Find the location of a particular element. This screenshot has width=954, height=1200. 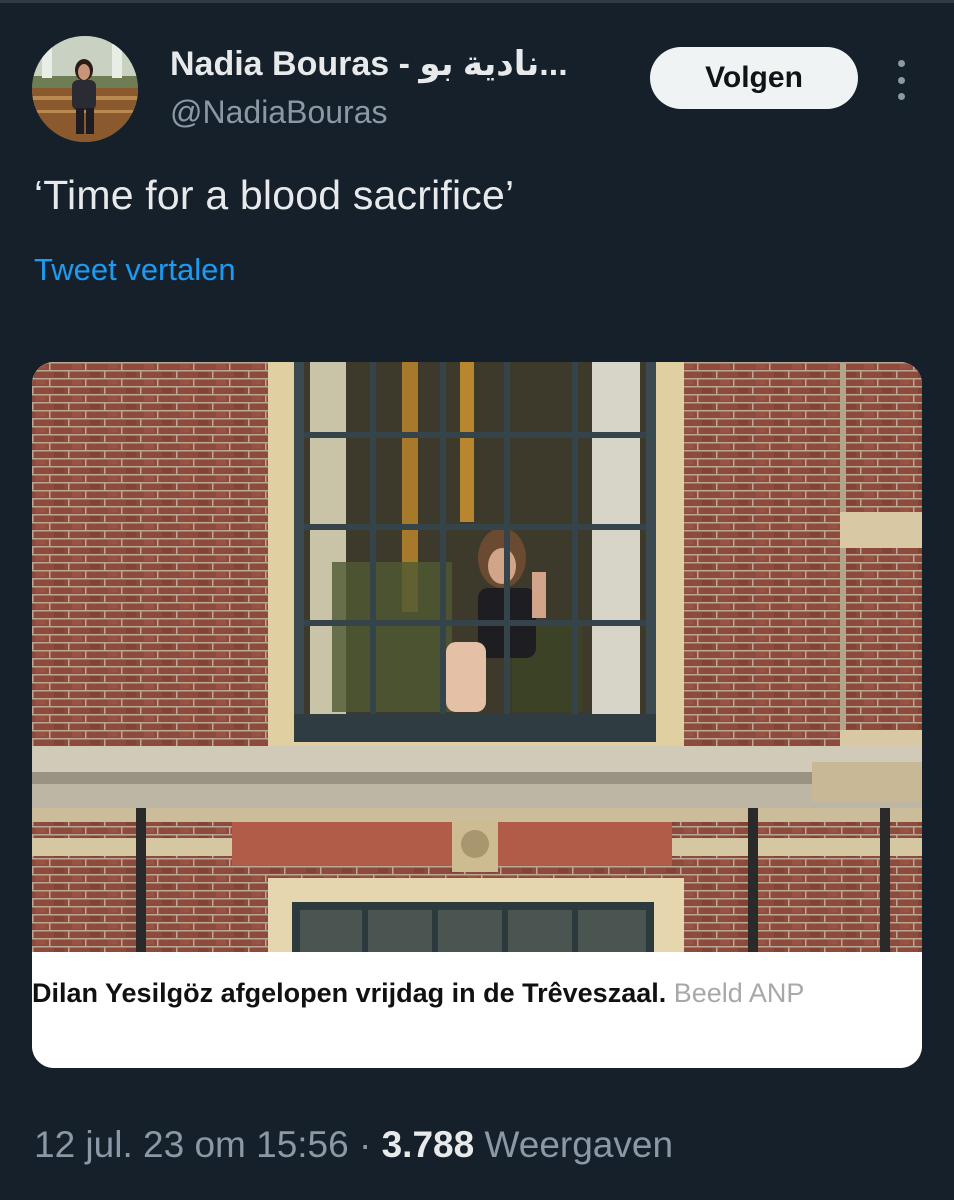

translate-tweet-link: Tweet vertalen is located at coordinates (135, 270).